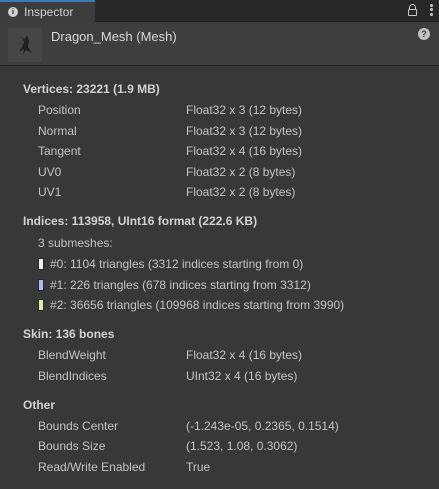  Describe the element at coordinates (420, 10) in the screenshot. I see `tab-actions` at that location.